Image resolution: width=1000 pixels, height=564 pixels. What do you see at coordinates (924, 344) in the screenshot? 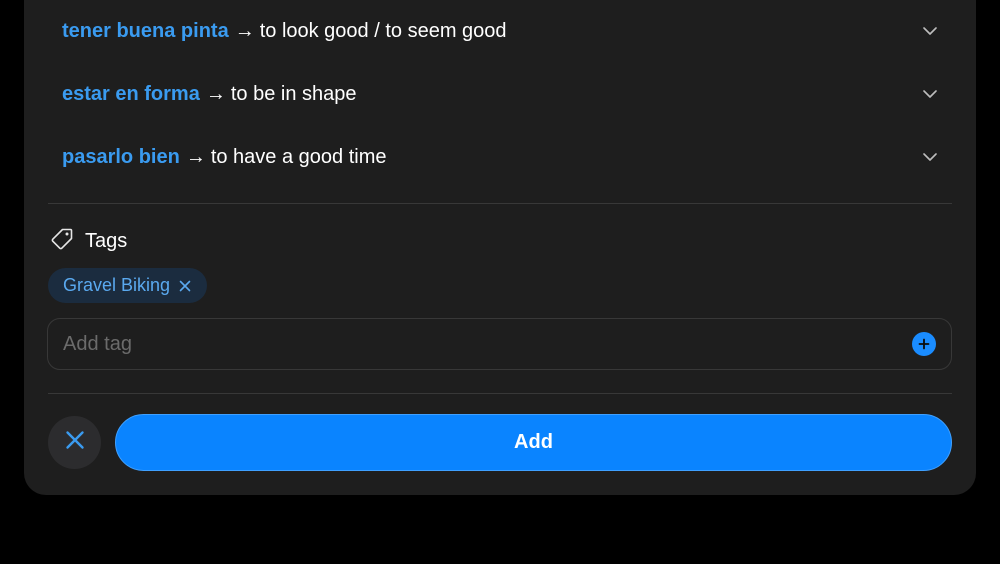
I see `plus-circle-icon` at bounding box center [924, 344].